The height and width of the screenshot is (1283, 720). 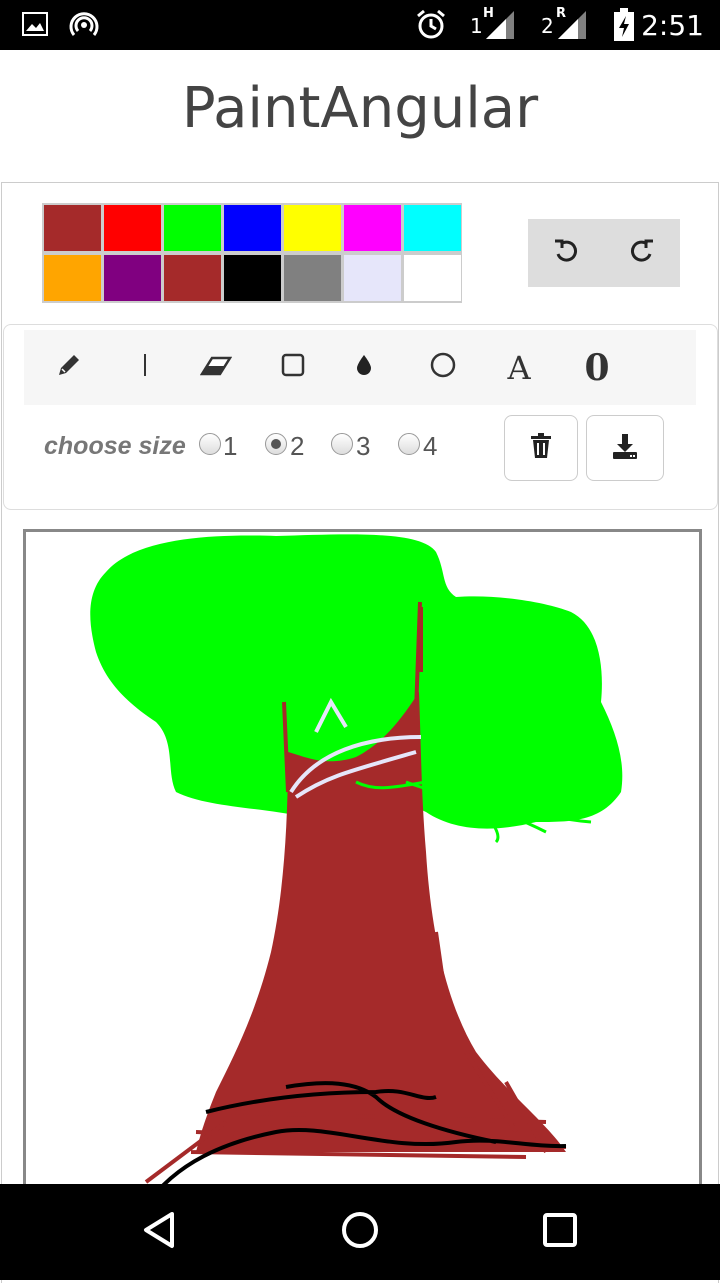 I want to click on size-option-label: 1, so click(x=230, y=446).